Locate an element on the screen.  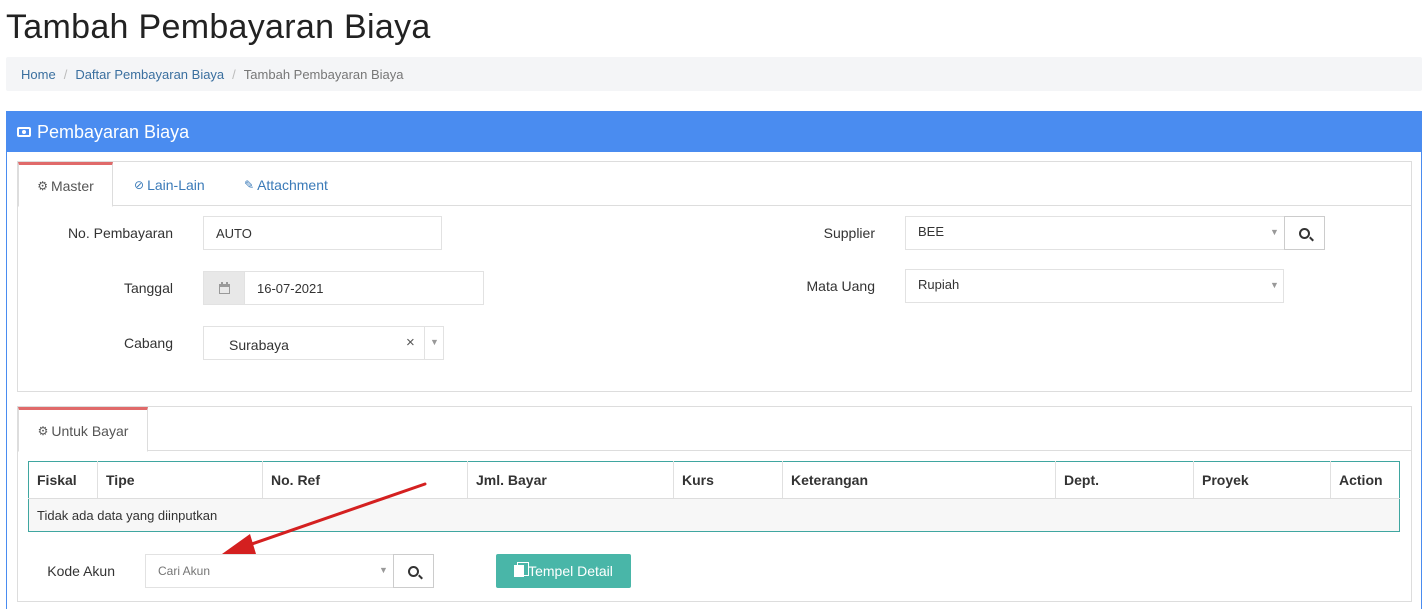
column-header: Jml. Bayar is located at coordinates (570, 480).